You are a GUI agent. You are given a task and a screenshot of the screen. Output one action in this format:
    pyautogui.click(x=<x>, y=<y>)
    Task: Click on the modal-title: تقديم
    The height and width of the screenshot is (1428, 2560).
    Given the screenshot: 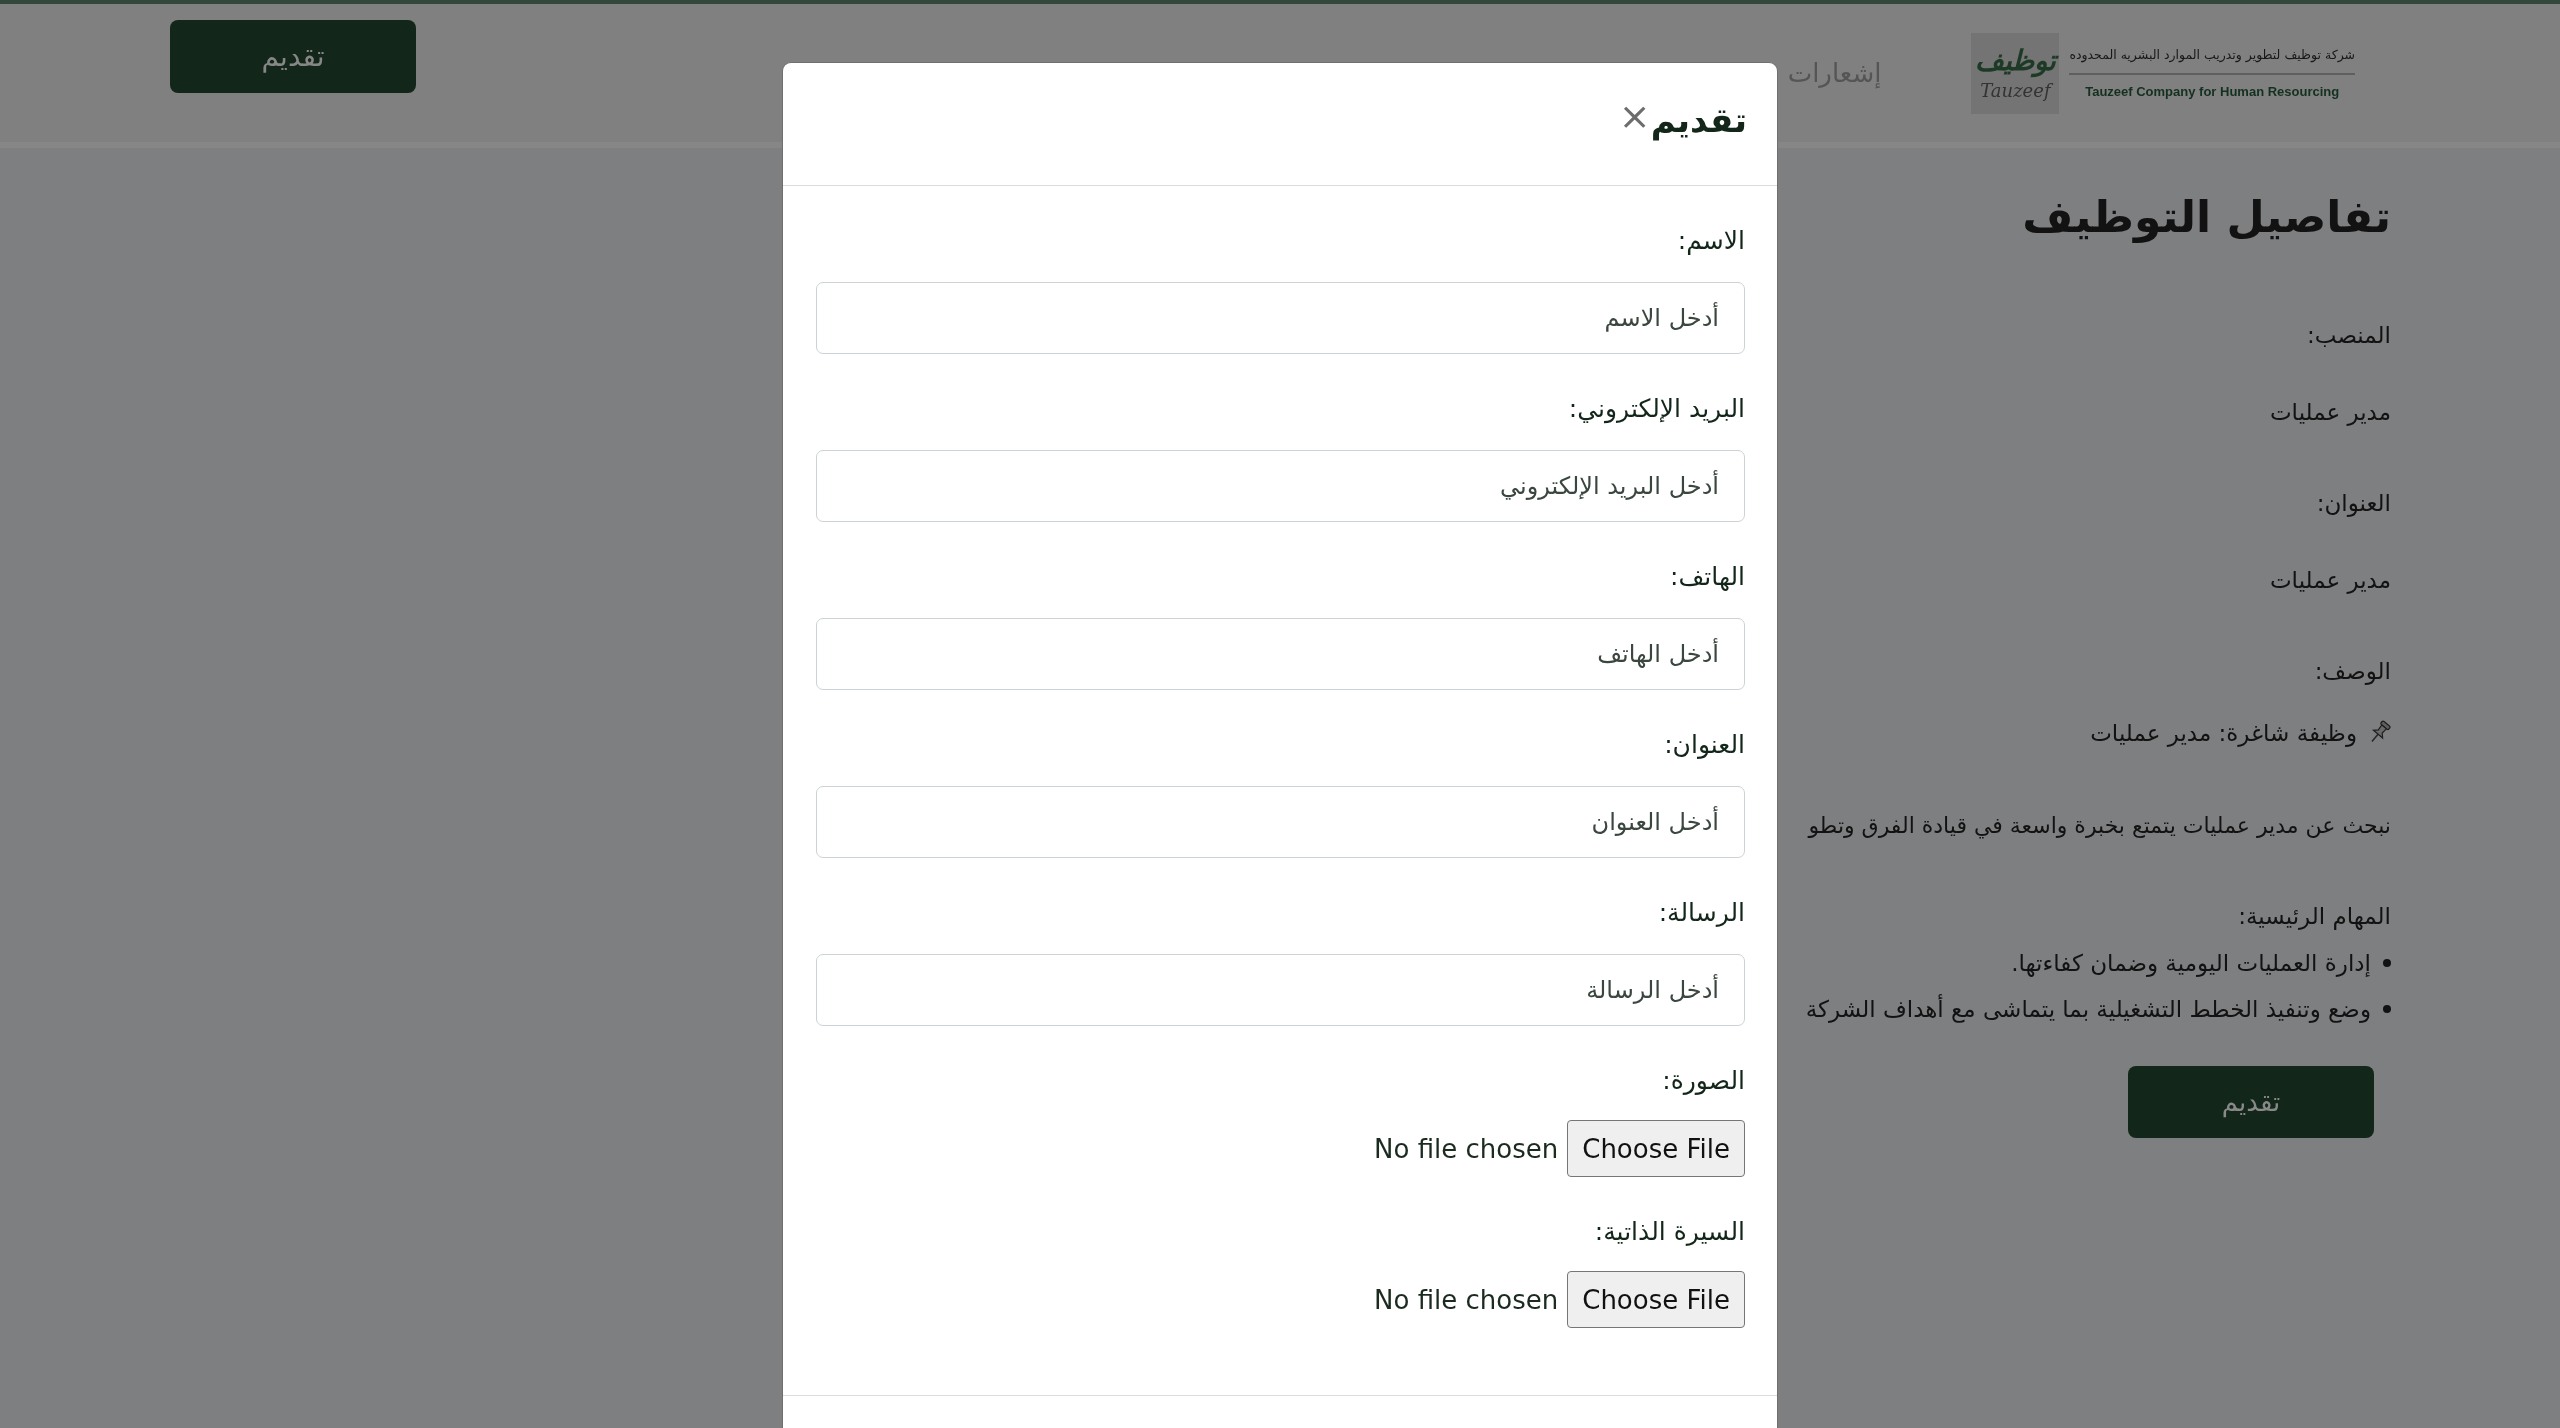 What is the action you would take?
    pyautogui.click(x=1698, y=121)
    